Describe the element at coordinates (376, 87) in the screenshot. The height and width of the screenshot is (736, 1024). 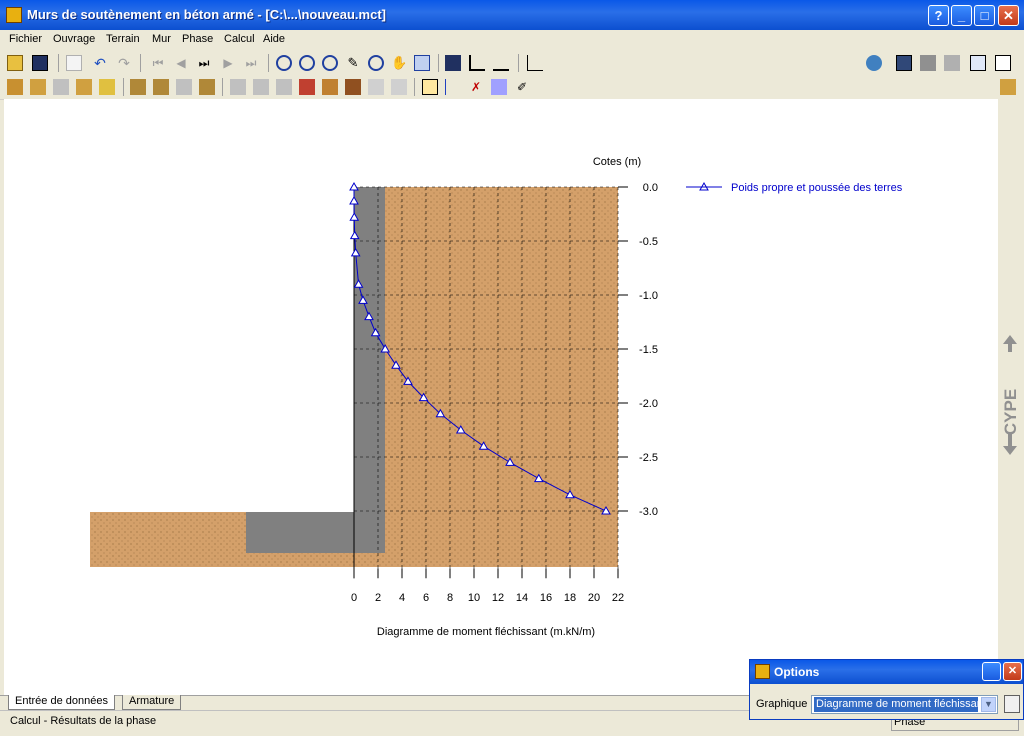
I see `arrow-disabled-icon` at that location.